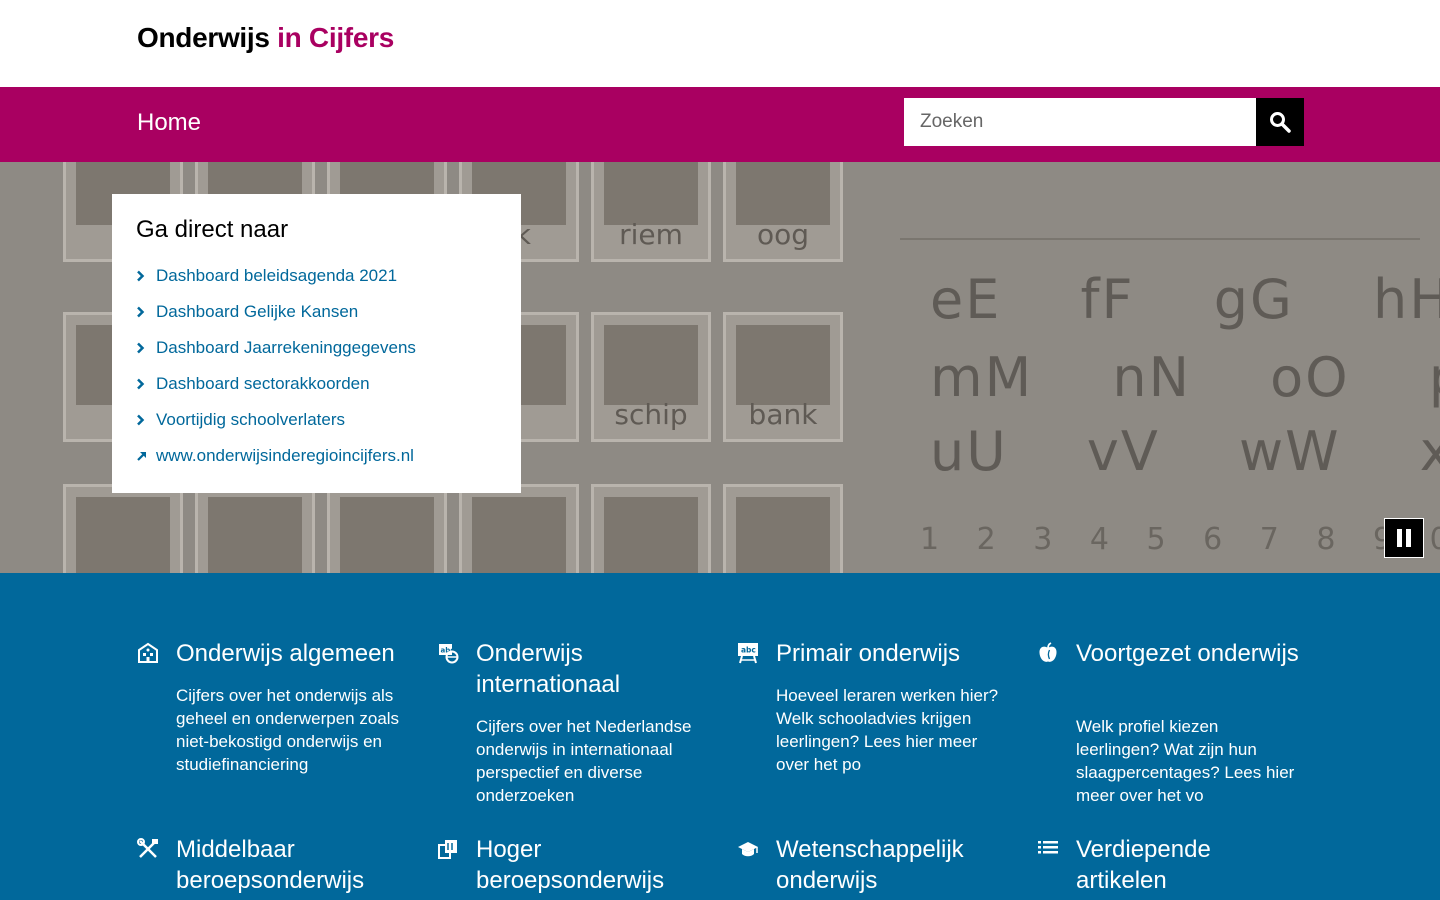  What do you see at coordinates (591, 669) in the screenshot?
I see `category-title-link: Onderwijs internationaal` at bounding box center [591, 669].